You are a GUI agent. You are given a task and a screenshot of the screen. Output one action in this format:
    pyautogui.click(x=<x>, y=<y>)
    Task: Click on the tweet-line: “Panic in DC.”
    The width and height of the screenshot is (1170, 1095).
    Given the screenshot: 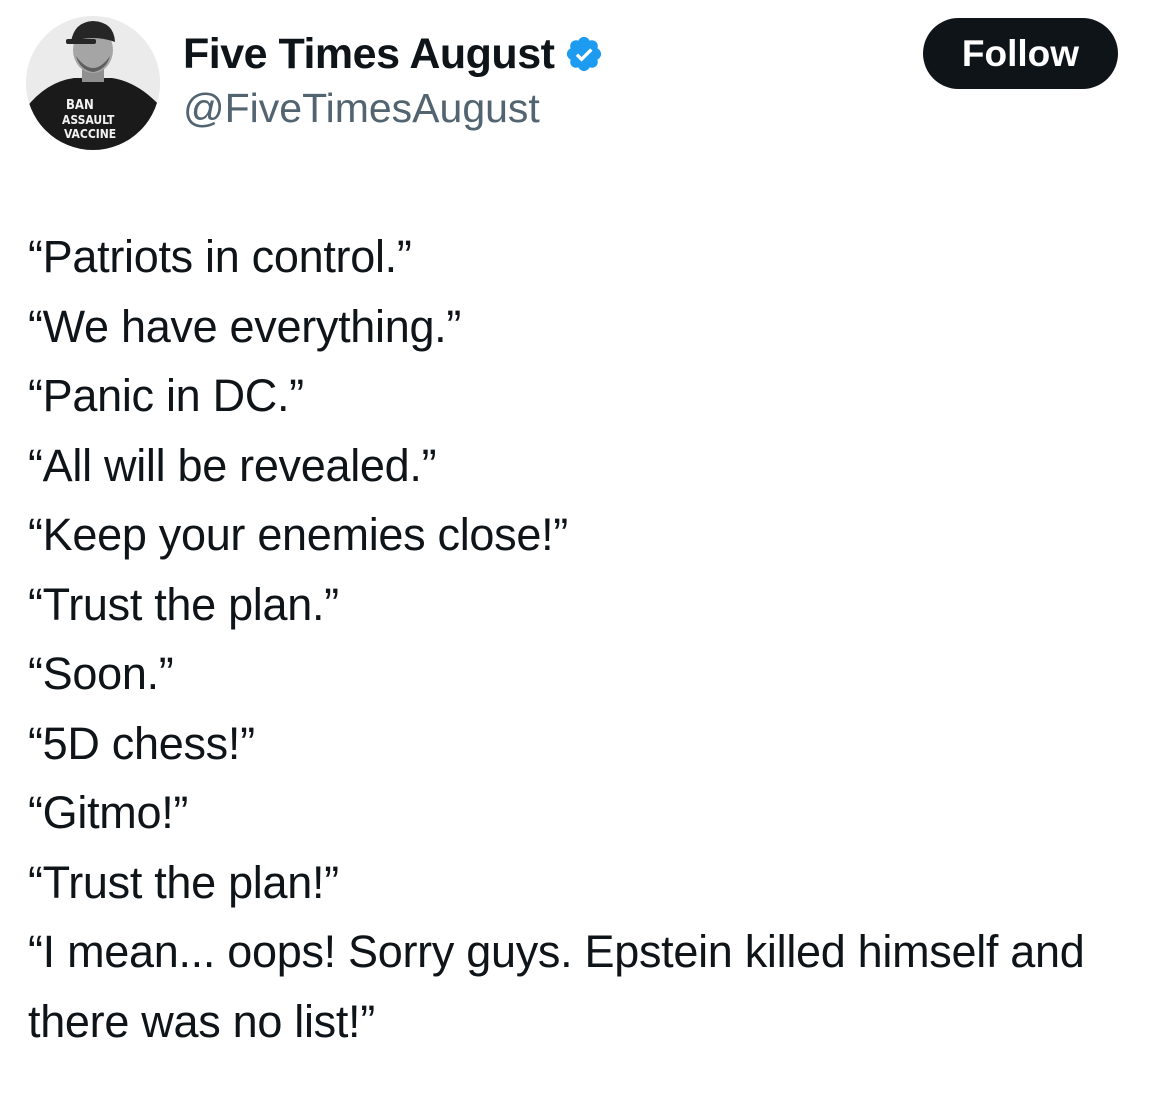 What is the action you would take?
    pyautogui.click(x=166, y=395)
    